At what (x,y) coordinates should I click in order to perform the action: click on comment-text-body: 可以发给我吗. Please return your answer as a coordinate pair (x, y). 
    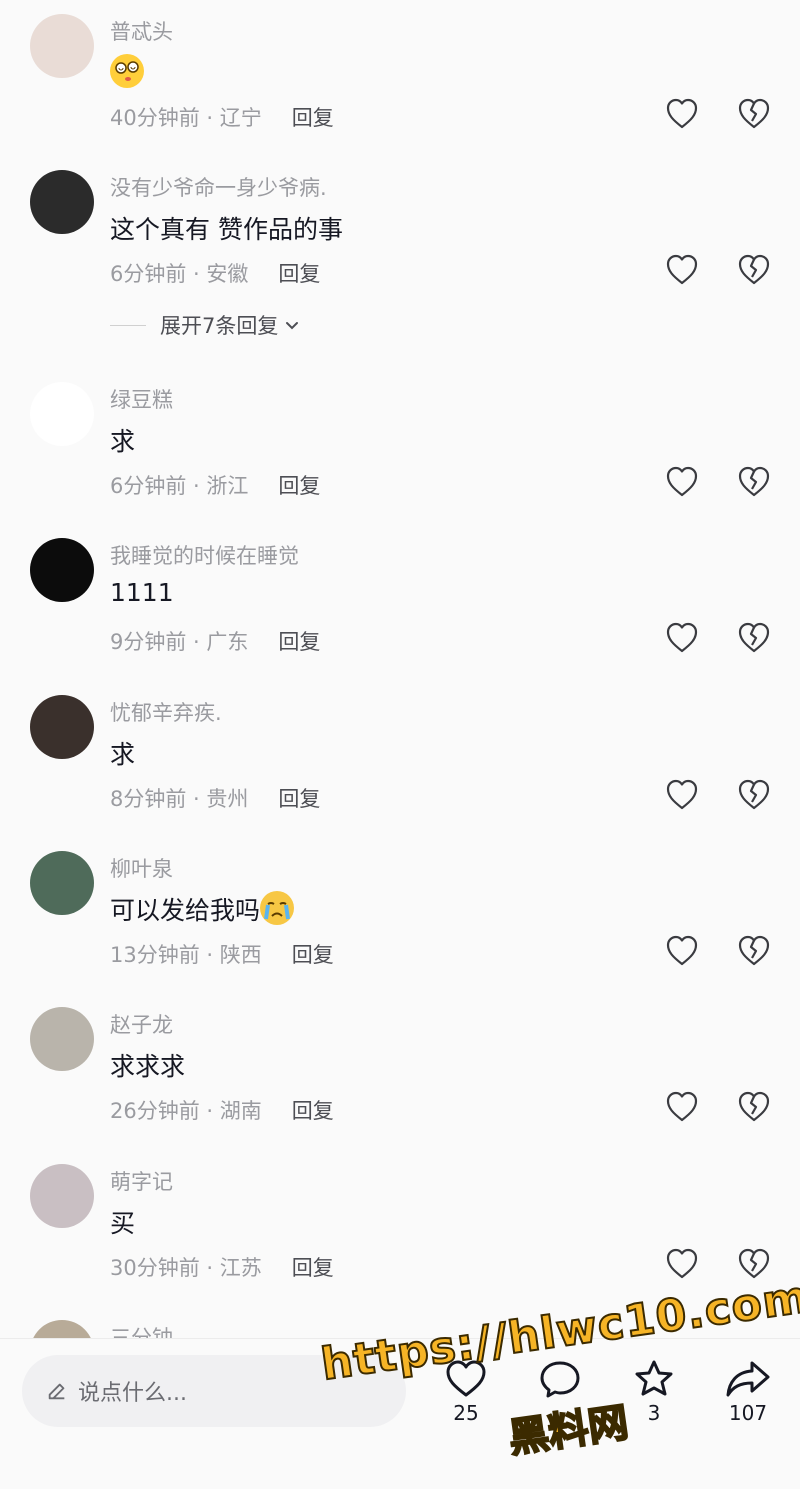
    Looking at the image, I should click on (185, 910).